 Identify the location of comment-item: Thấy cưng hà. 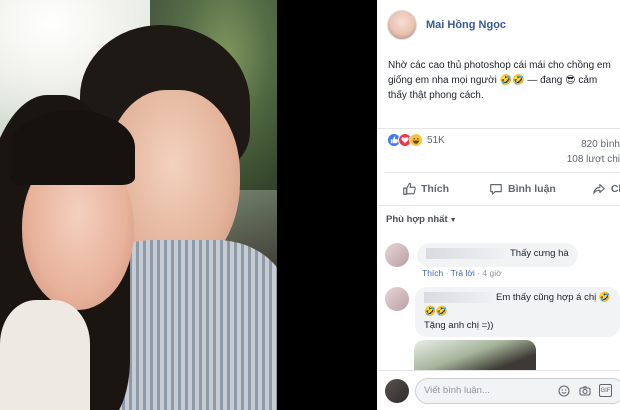
(481, 255).